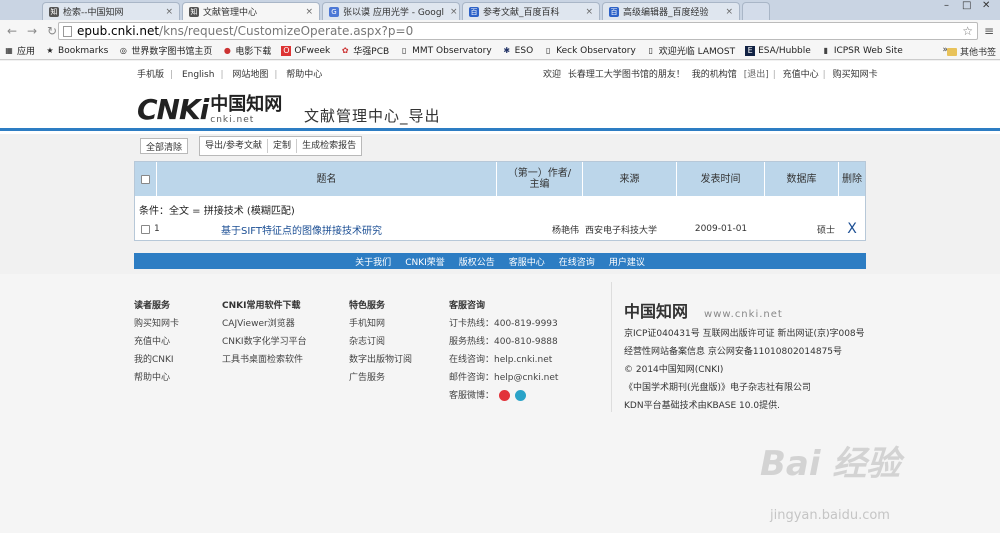  Describe the element at coordinates (946, 5) in the screenshot. I see `minimize-icon: –` at that location.